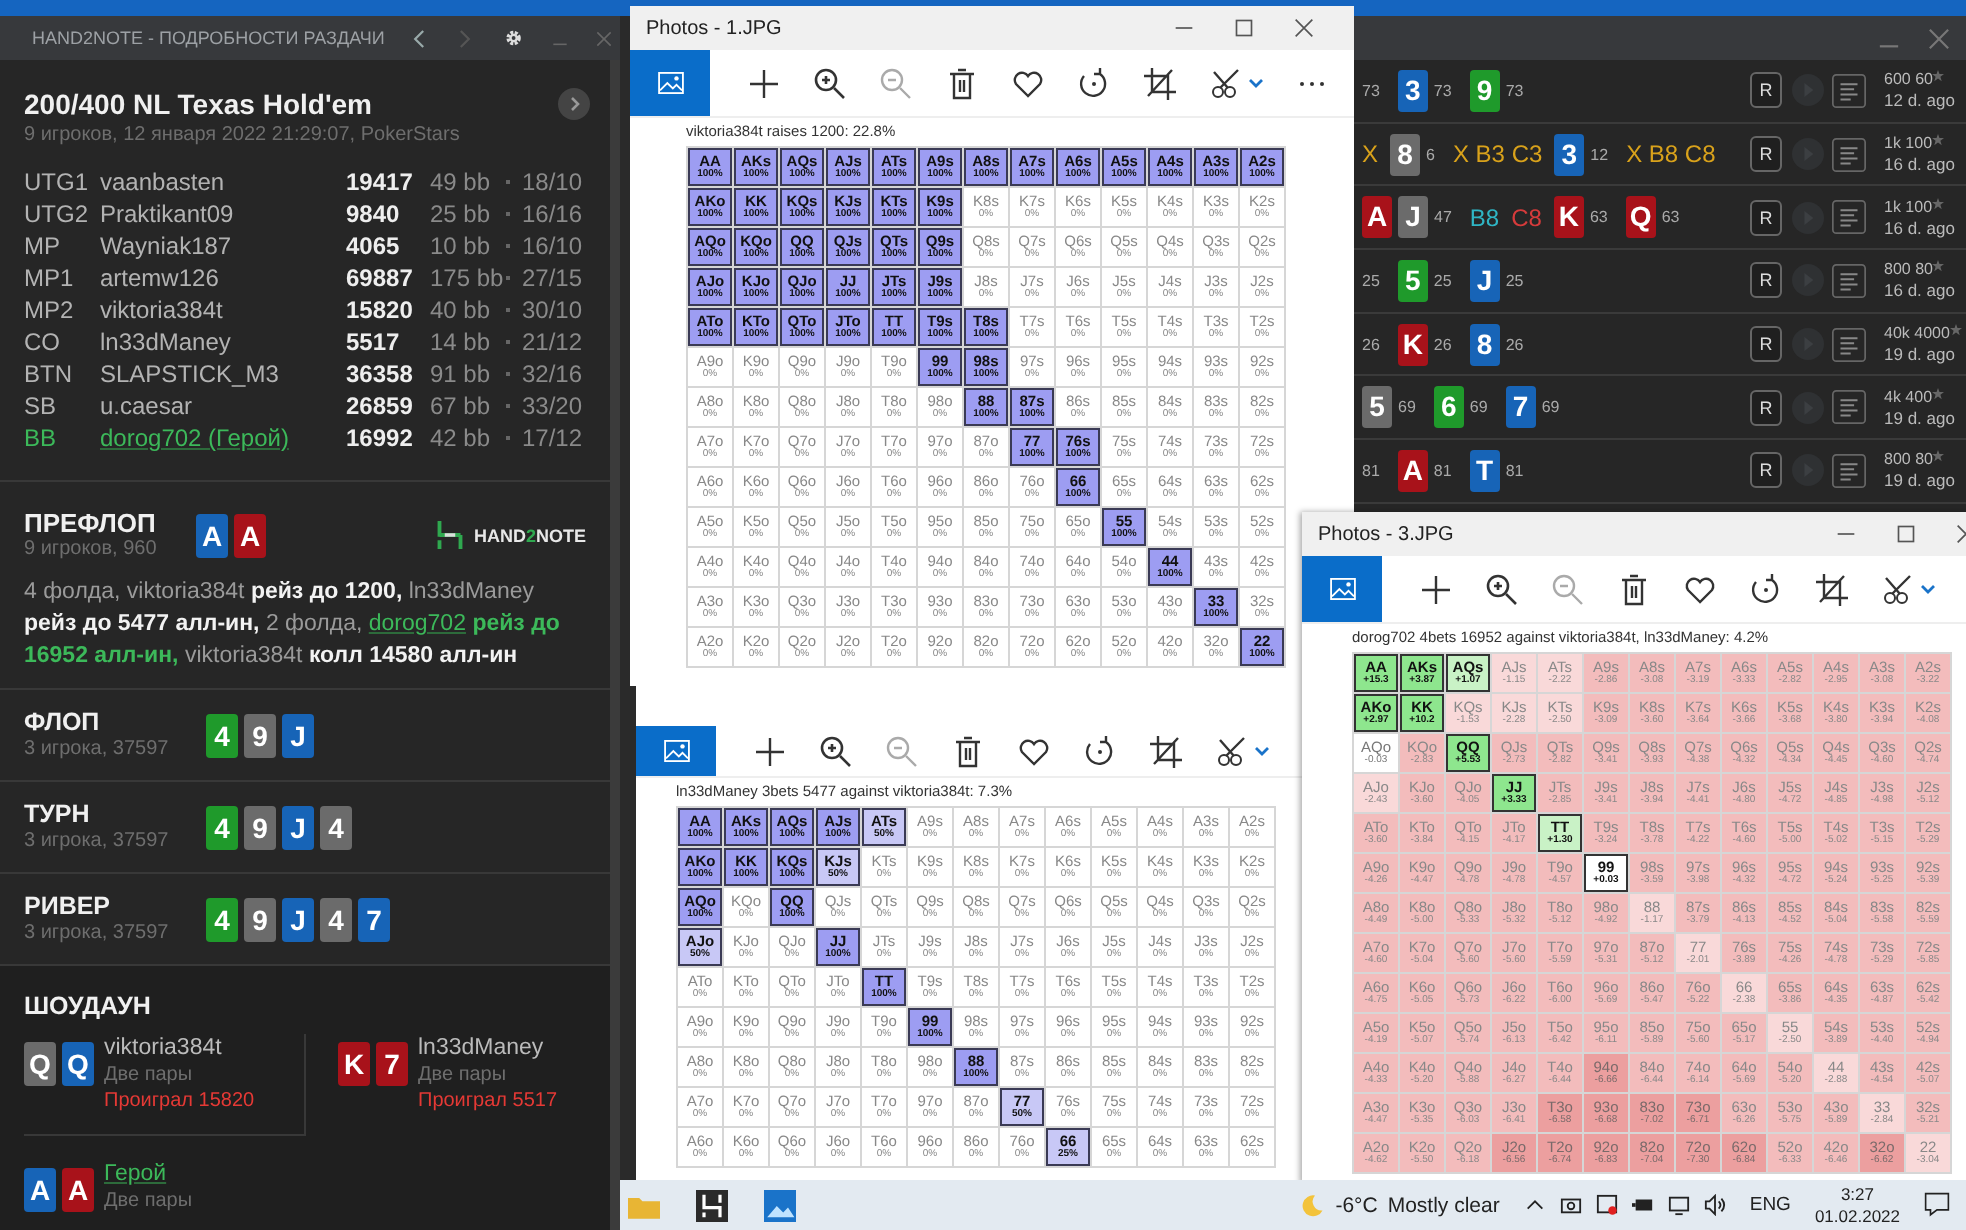 This screenshot has height=1230, width=1966. I want to click on count-label: 12, so click(1599, 154).